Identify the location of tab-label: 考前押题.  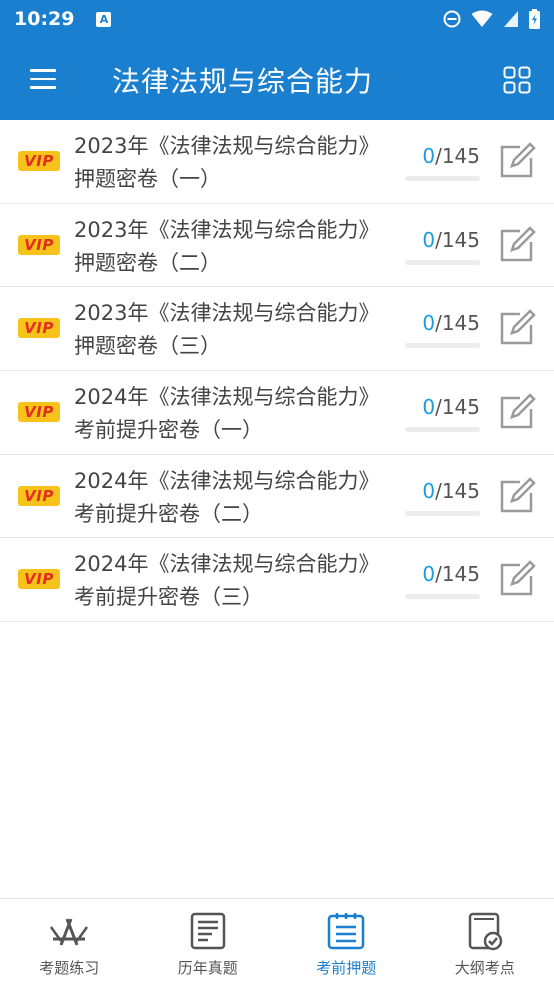
(346, 968).